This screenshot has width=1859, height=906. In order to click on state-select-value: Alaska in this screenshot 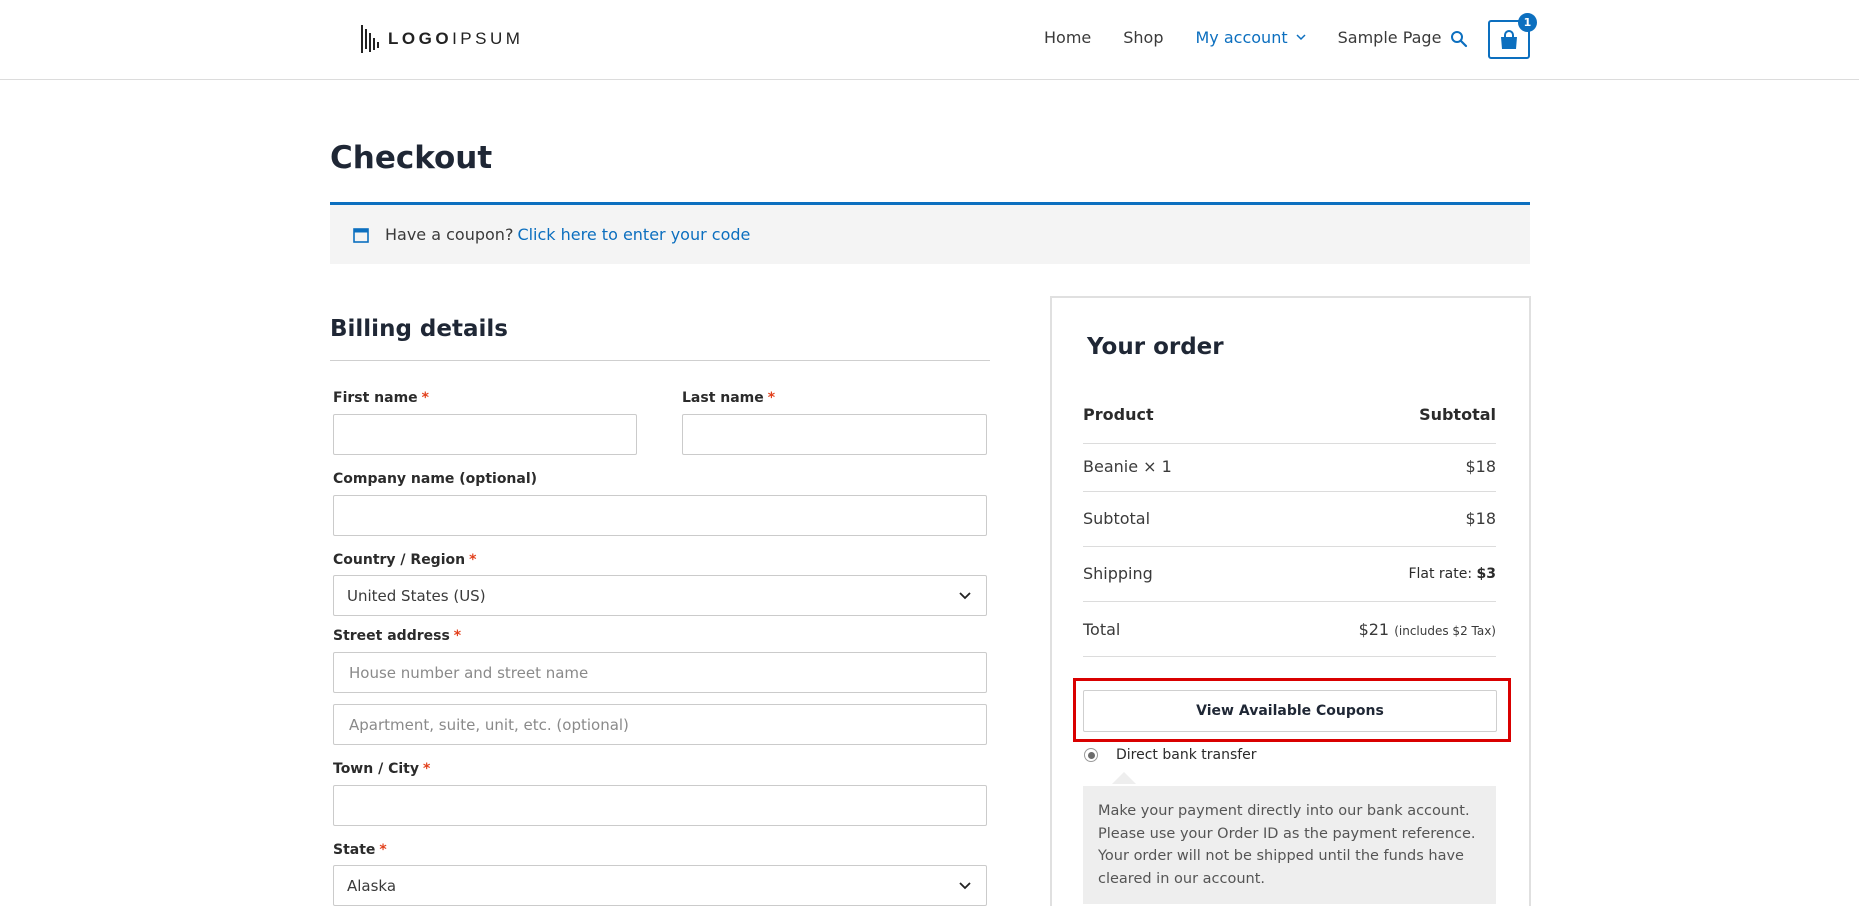, I will do `click(372, 885)`.